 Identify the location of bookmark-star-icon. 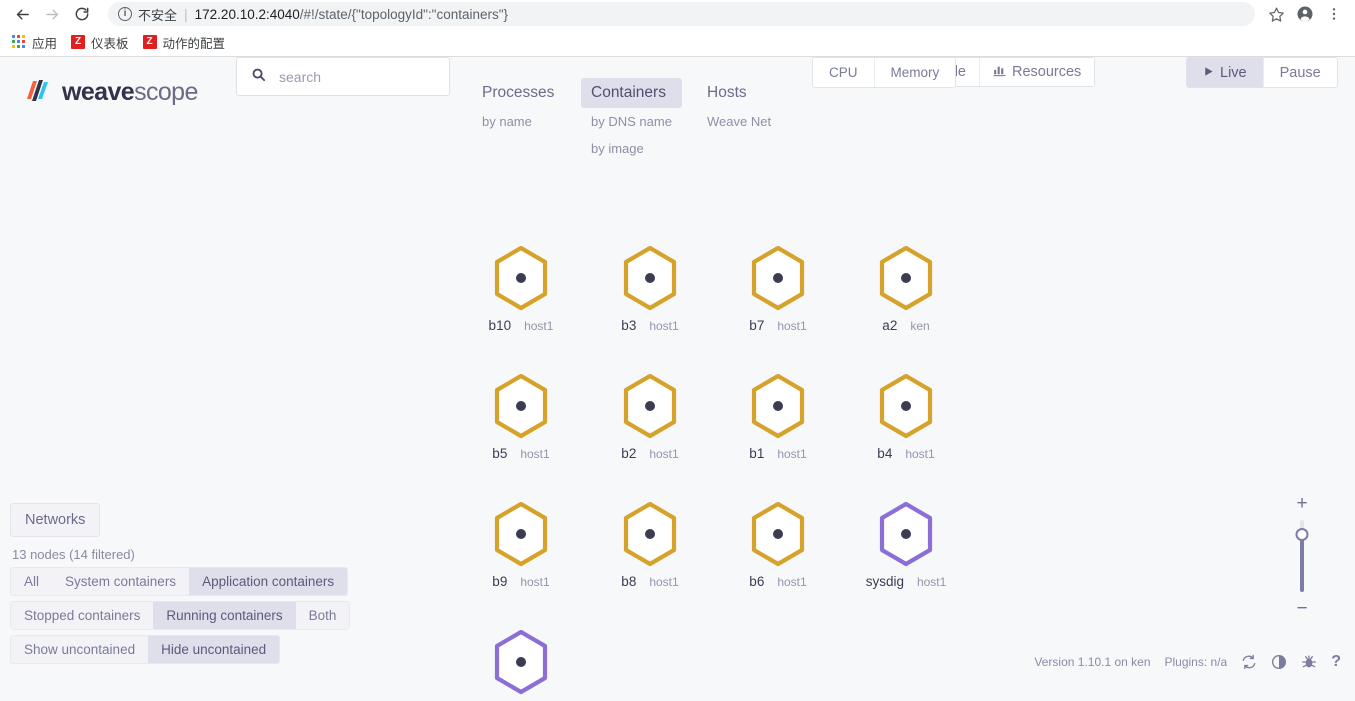
(1276, 14).